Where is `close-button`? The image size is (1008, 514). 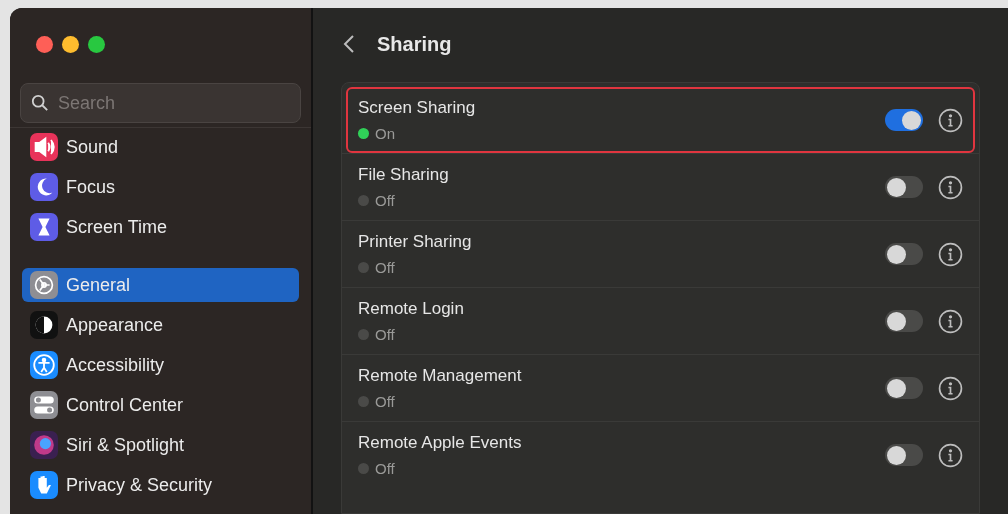 close-button is located at coordinates (44, 44).